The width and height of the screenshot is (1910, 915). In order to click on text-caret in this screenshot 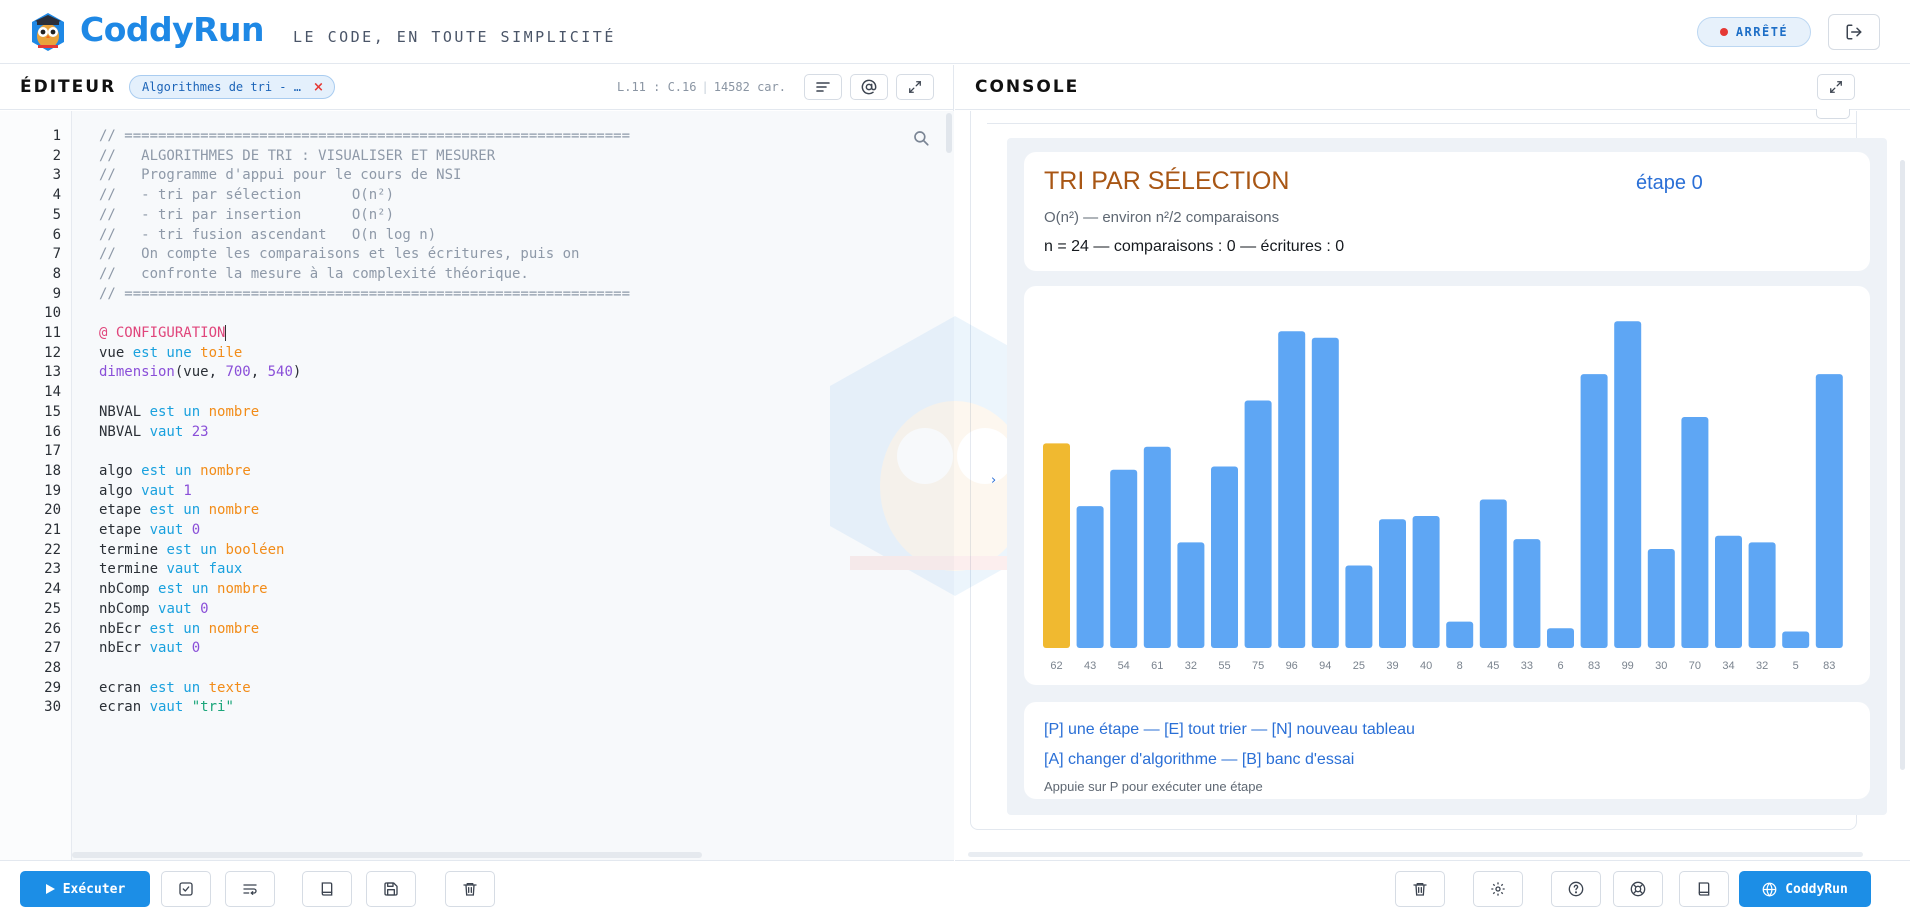, I will do `click(226, 333)`.